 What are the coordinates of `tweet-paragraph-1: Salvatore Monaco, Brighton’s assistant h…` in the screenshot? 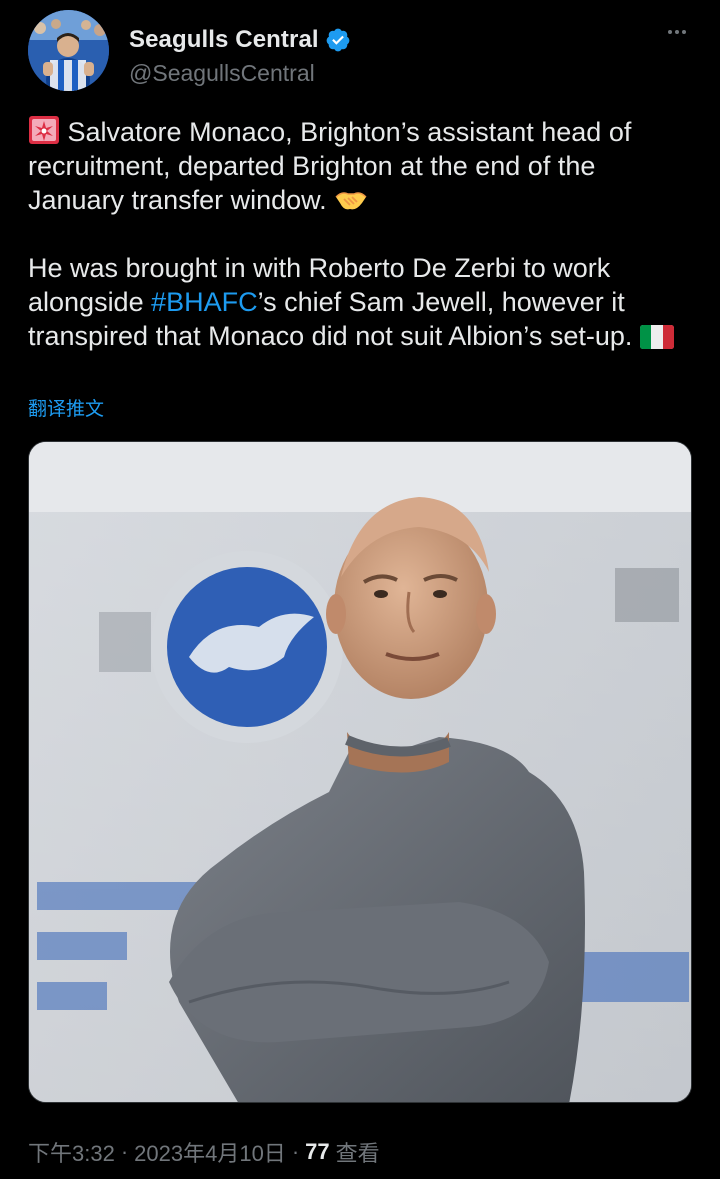 It's located at (360, 166).